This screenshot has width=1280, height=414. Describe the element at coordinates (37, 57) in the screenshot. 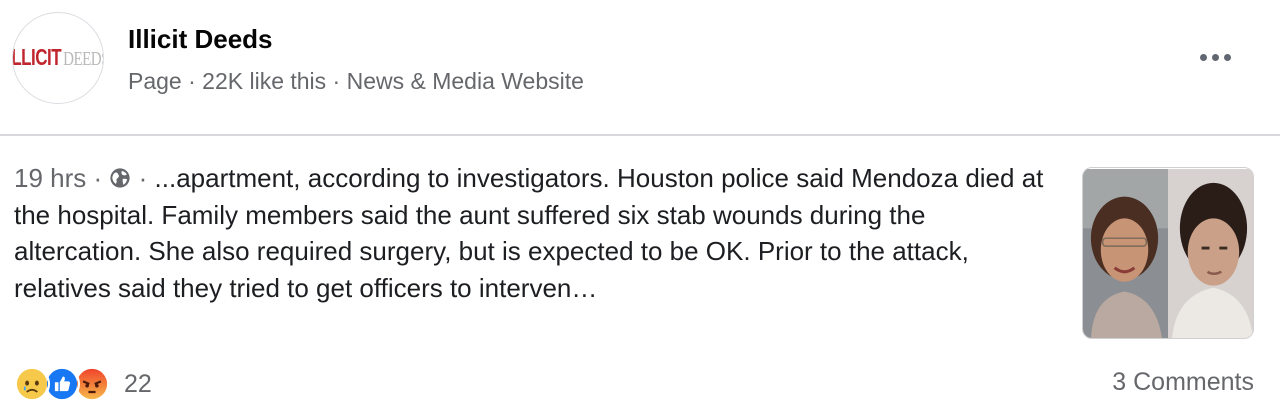

I see `logo-text-primary: ILLICIT` at that location.